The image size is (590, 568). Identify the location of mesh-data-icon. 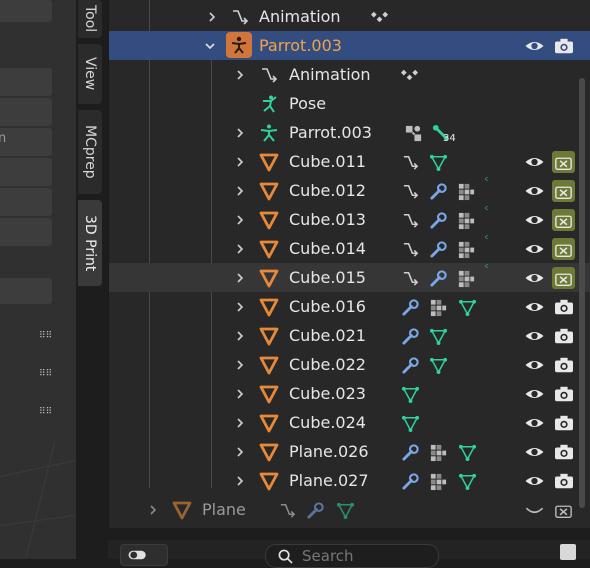
(438, 162).